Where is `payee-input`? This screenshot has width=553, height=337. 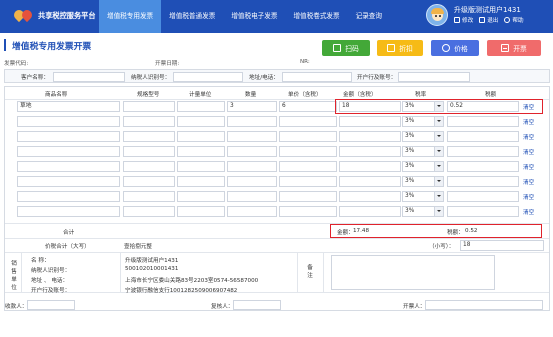
payee-input is located at coordinates (51, 305).